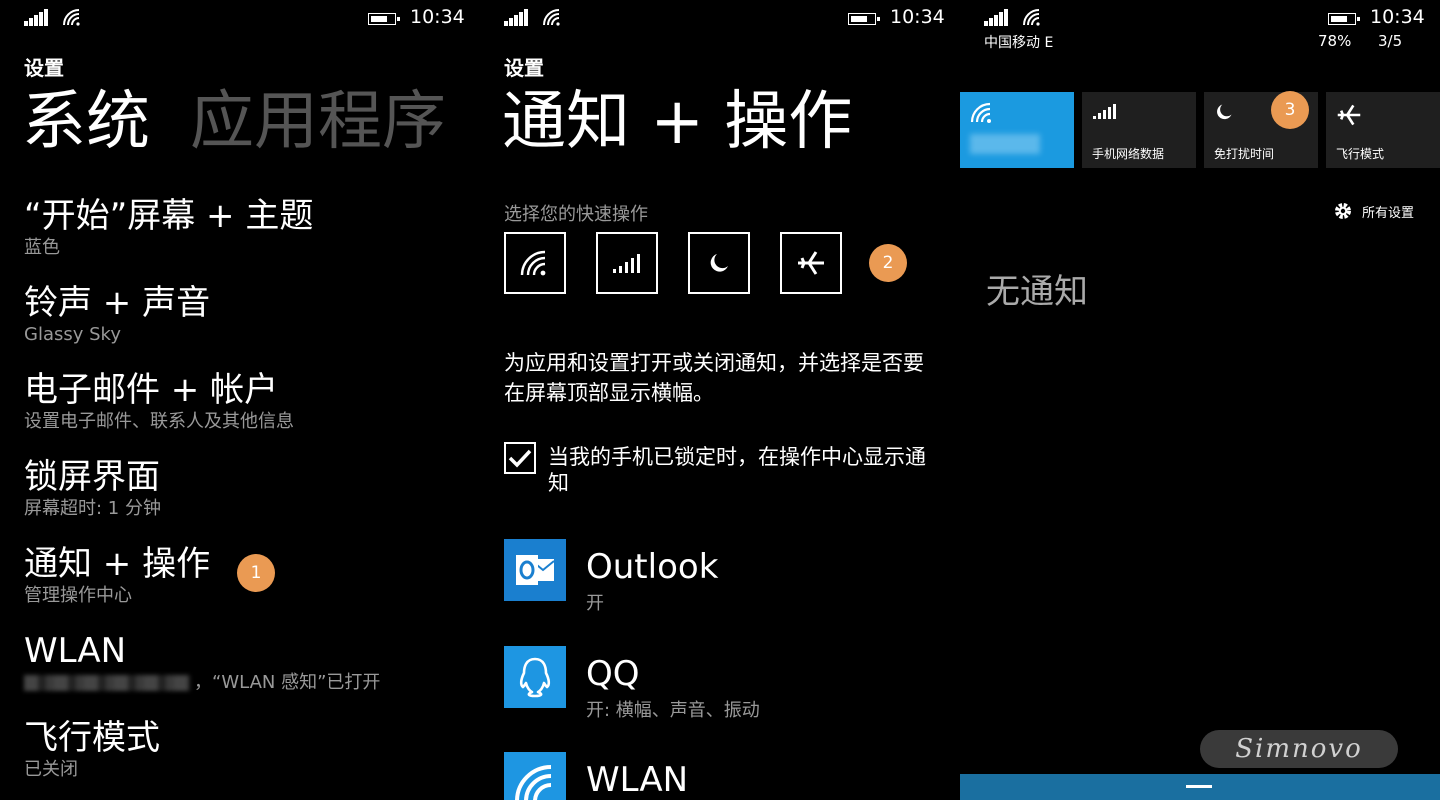 The height and width of the screenshot is (800, 1440). What do you see at coordinates (202, 683) in the screenshot?
I see `item-subtitle: ，“WLAN 感知”已打开` at bounding box center [202, 683].